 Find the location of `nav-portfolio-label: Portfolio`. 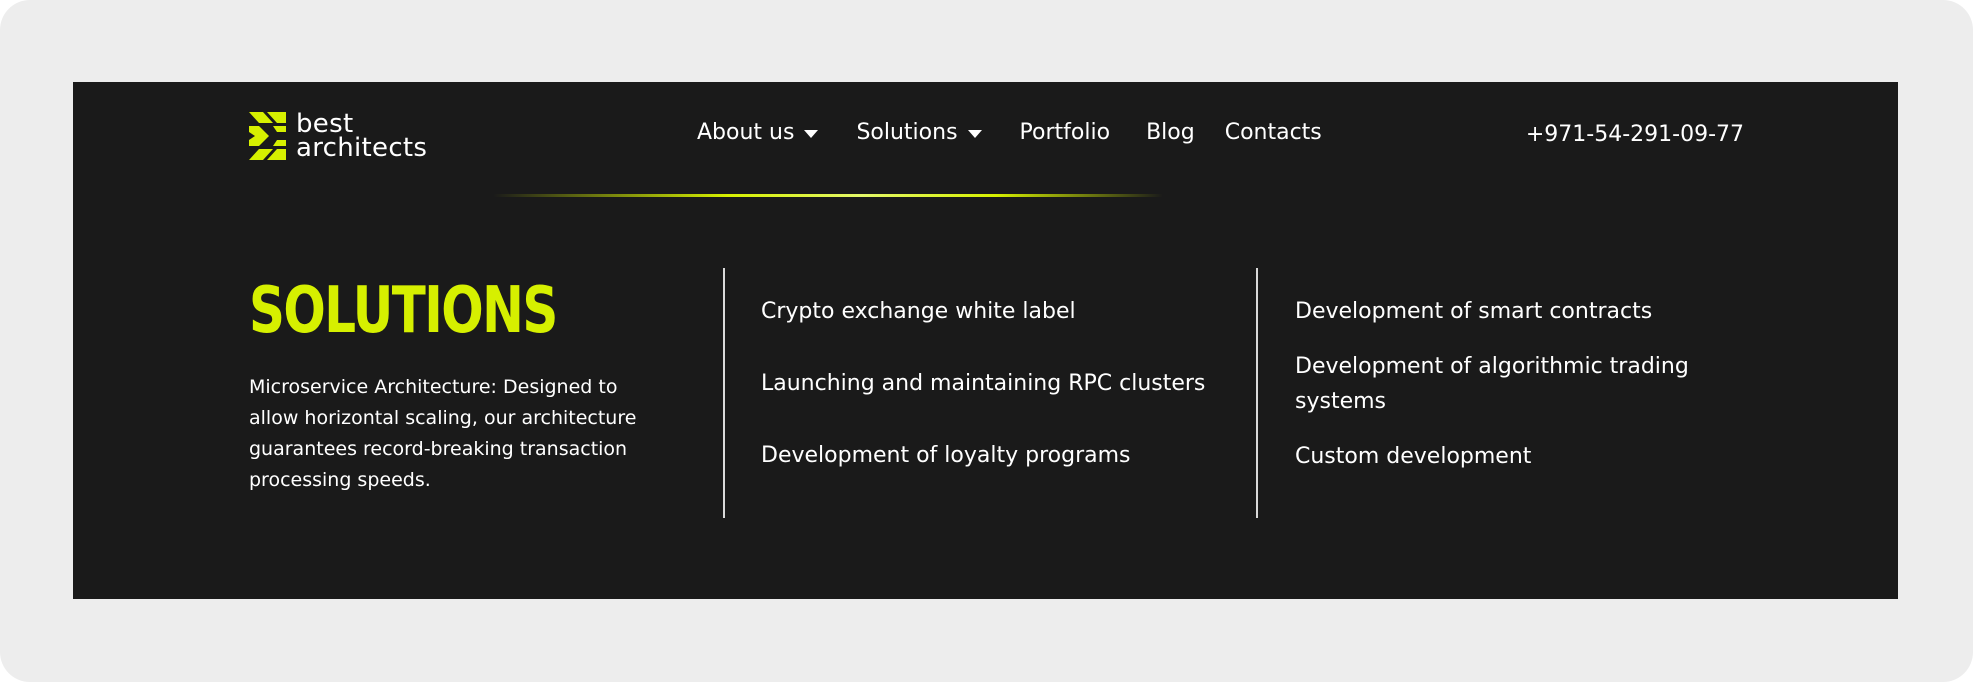

nav-portfolio-label: Portfolio is located at coordinates (1065, 132).